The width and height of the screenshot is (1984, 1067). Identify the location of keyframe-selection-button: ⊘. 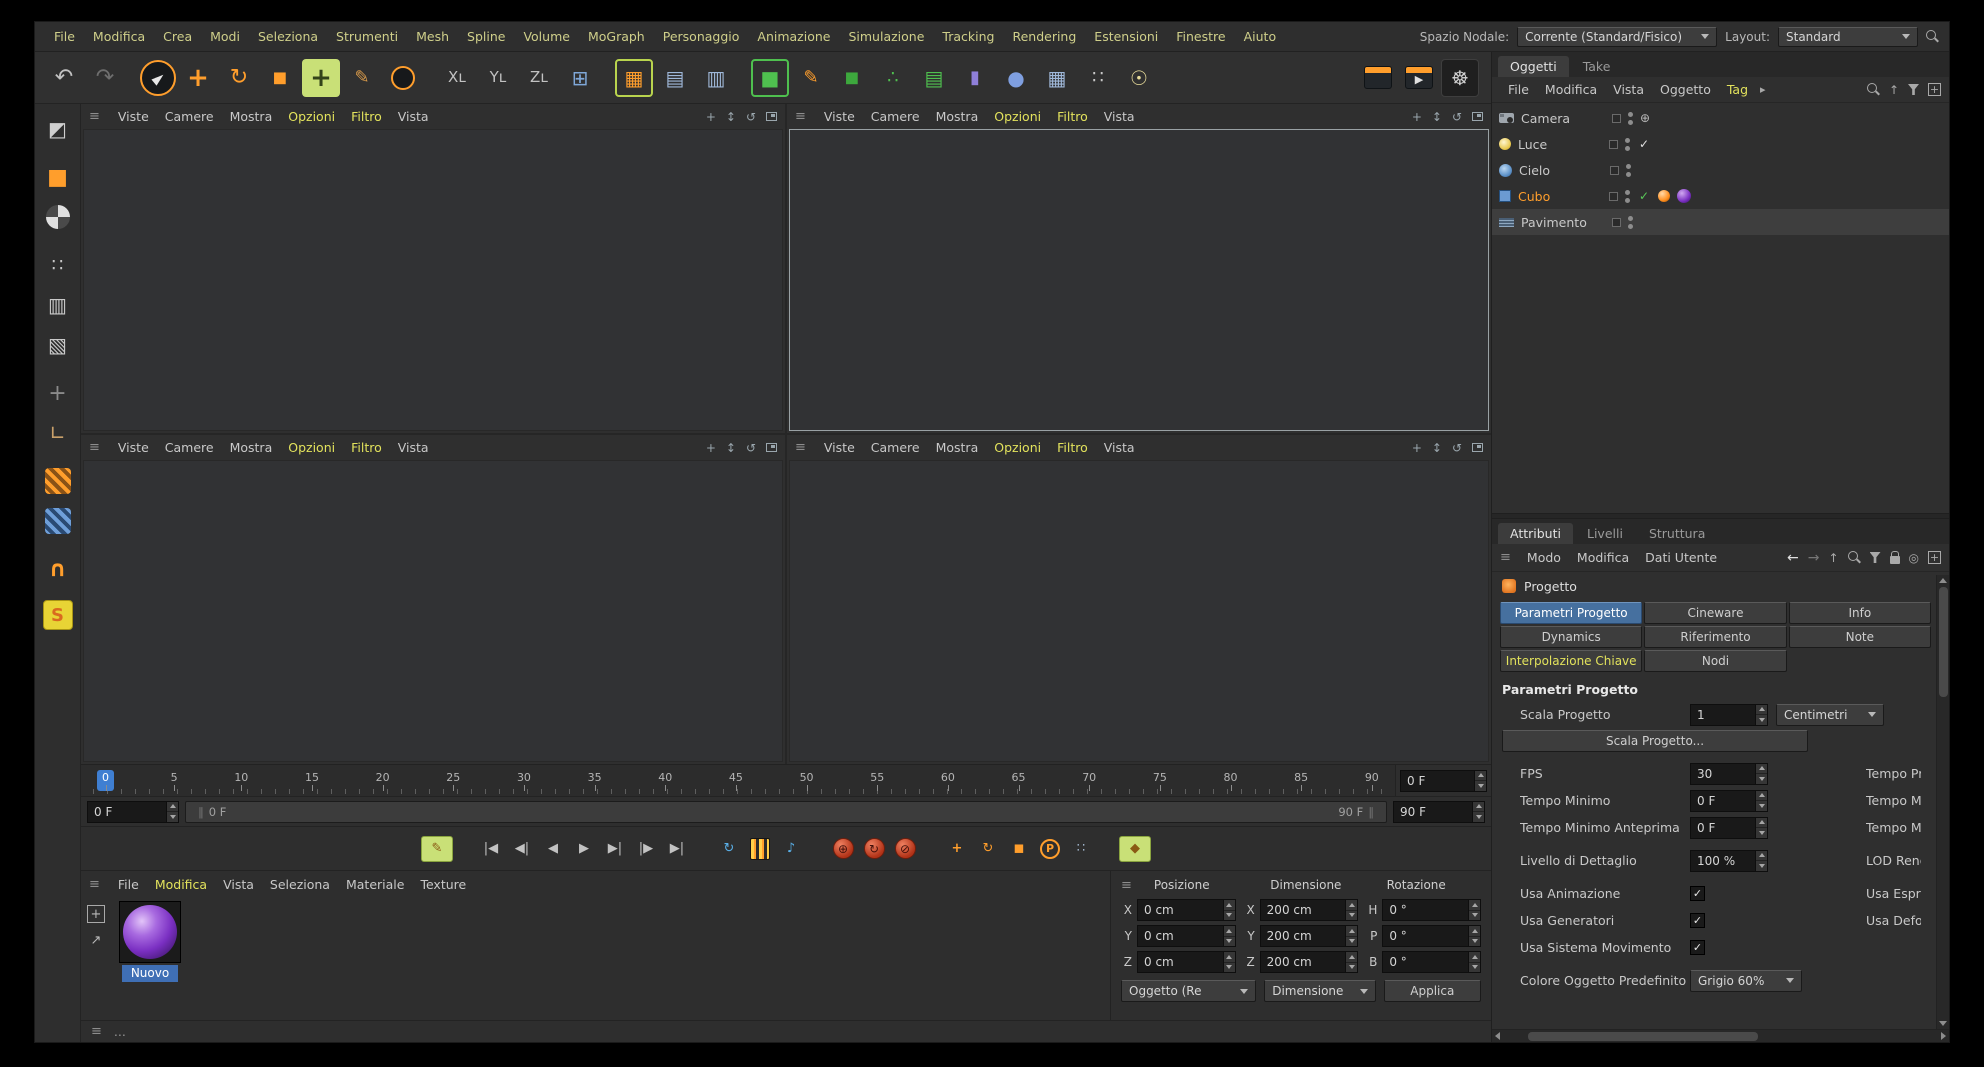
(905, 849).